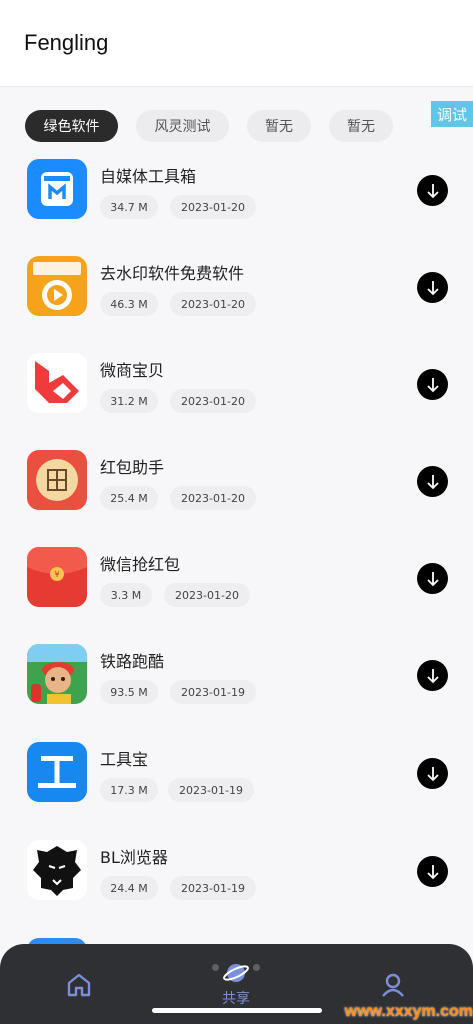 Image resolution: width=473 pixels, height=1024 pixels. I want to click on app-name: BL浏览器, so click(134, 857).